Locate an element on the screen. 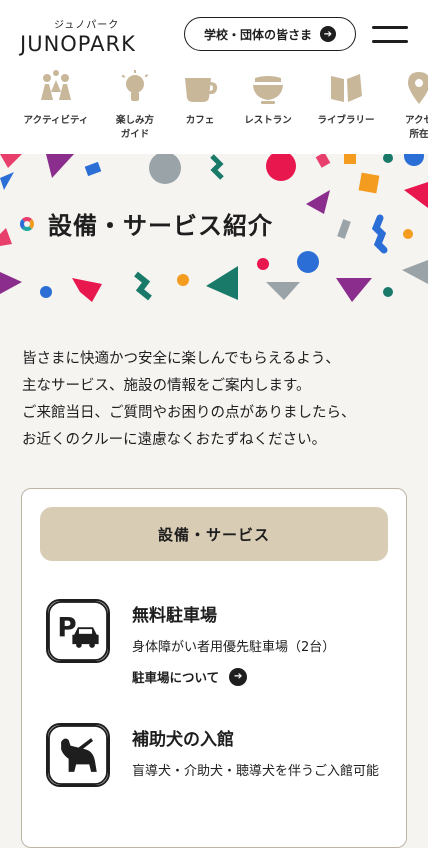 The height and width of the screenshot is (848, 428). junopark-logo: ジュノパーク JUNOPARK is located at coordinates (86, 36).